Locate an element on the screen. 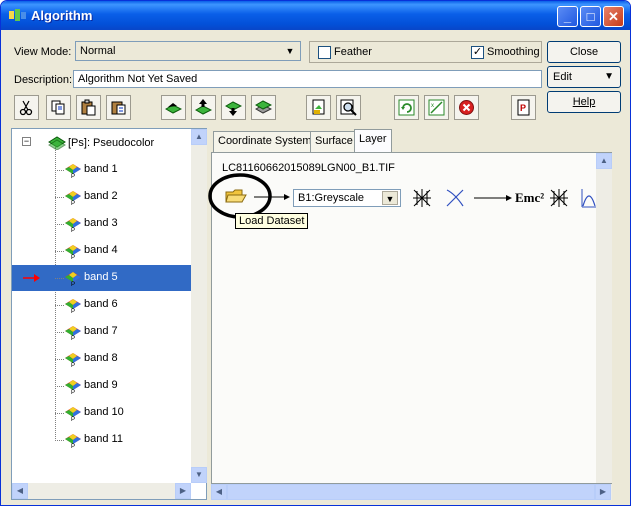 The image size is (631, 506). paste-icon is located at coordinates (88, 107).